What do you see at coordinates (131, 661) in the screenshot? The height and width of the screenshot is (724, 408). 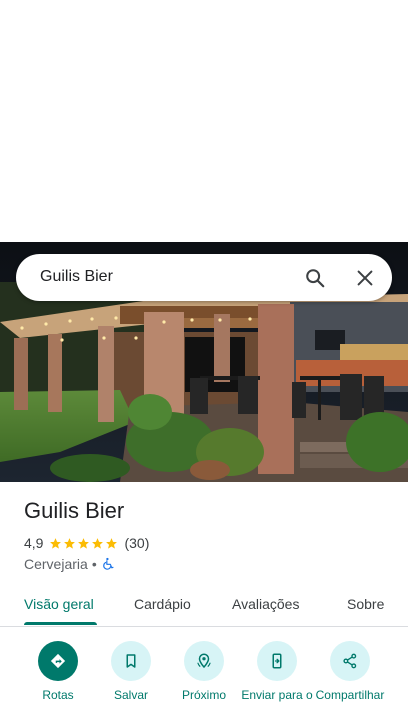 I see `bookmark-icon` at bounding box center [131, 661].